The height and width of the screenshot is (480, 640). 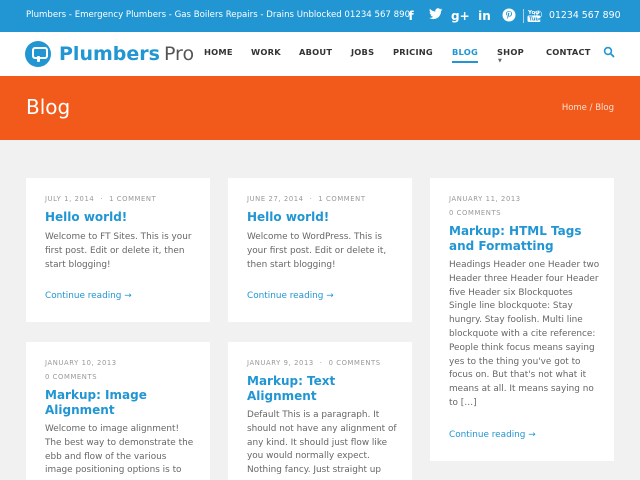 I want to click on page-title-banner: Blog Home / Blog, so click(x=320, y=108).